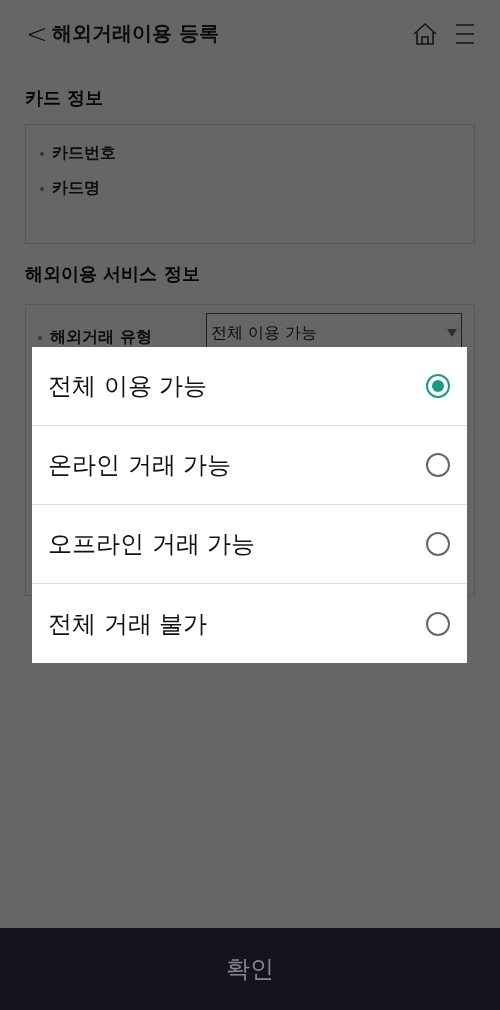 This screenshot has height=1010, width=500. Describe the element at coordinates (65, 98) in the screenshot. I see `section-title: 카드 정보` at that location.